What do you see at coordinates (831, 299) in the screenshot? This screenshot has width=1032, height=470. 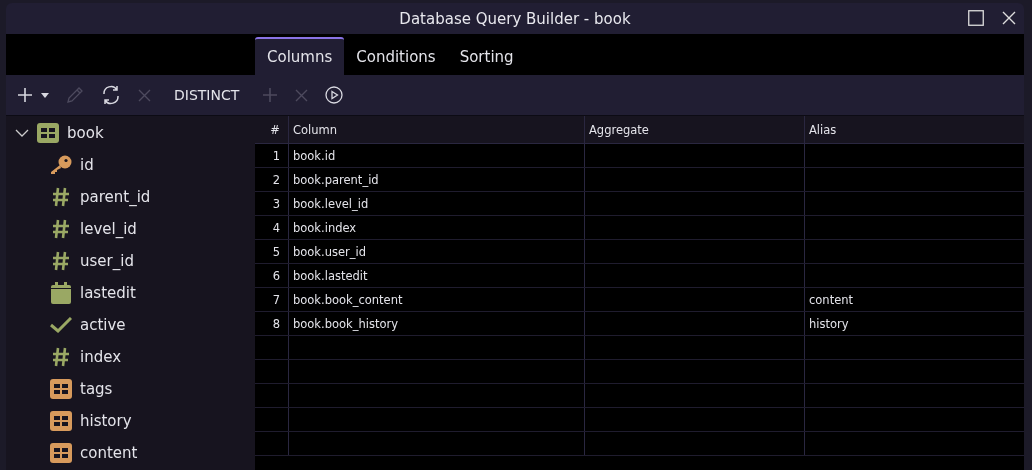 I see `table-cell: content` at bounding box center [831, 299].